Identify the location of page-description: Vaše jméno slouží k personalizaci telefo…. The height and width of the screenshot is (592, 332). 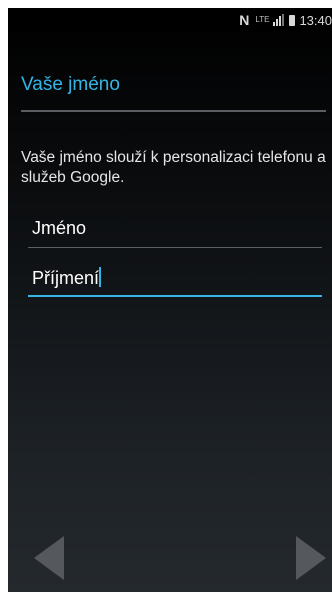
(173, 167).